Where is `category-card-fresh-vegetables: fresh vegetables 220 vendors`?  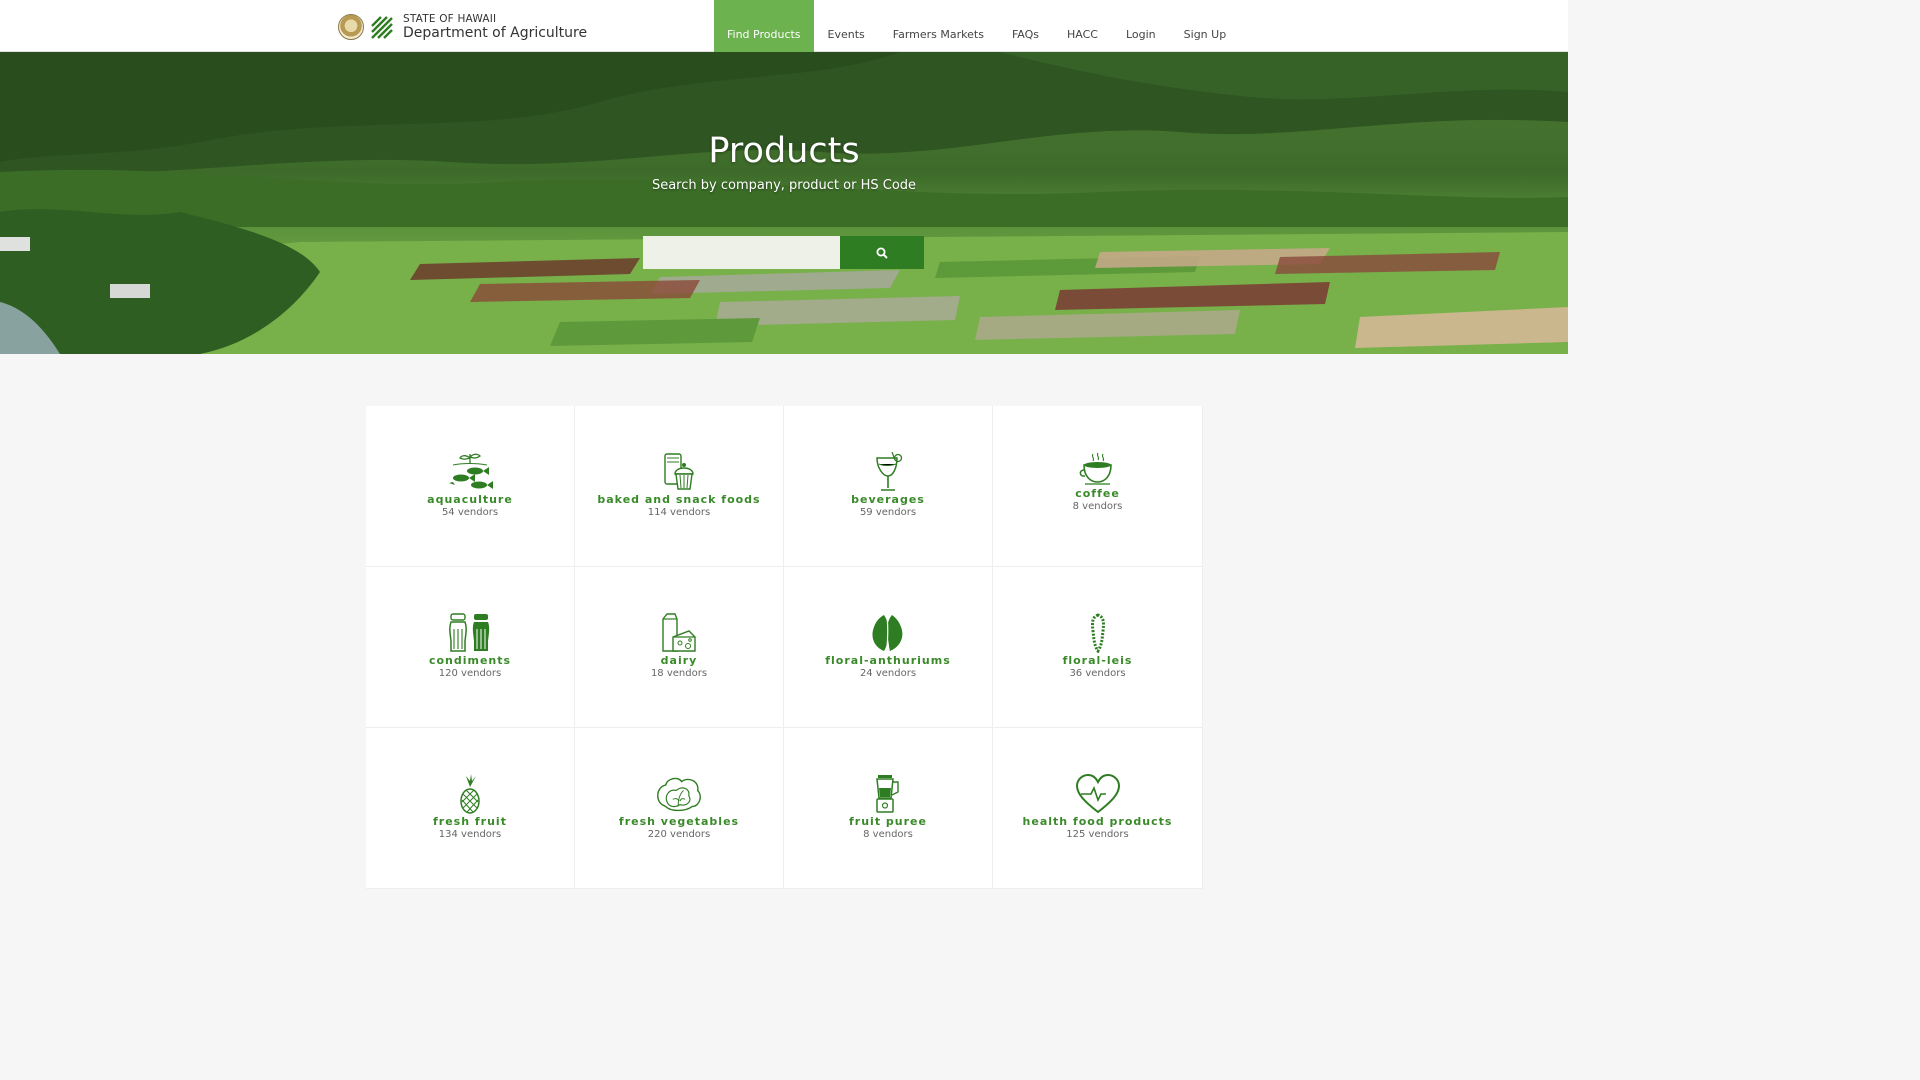
category-card-fresh-vegetables: fresh vegetables 220 vendors is located at coordinates (679, 808).